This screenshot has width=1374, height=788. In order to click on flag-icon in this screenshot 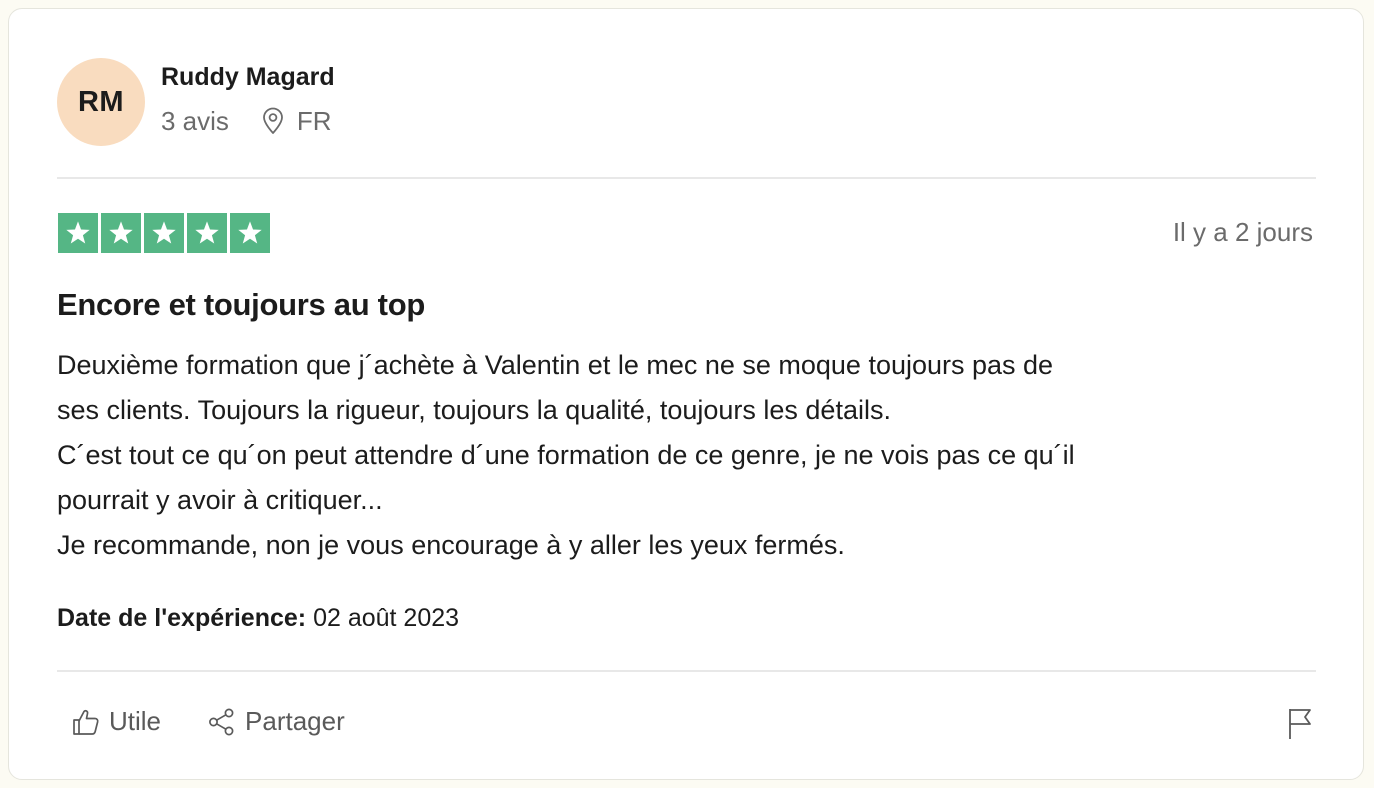, I will do `click(1300, 724)`.